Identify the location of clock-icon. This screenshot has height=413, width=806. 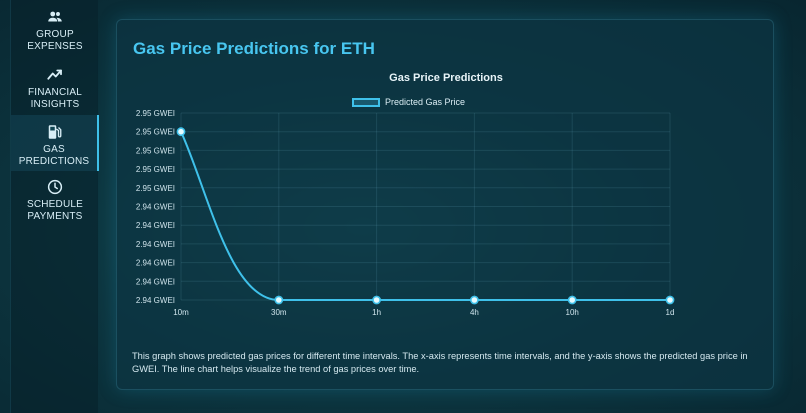
(55, 187).